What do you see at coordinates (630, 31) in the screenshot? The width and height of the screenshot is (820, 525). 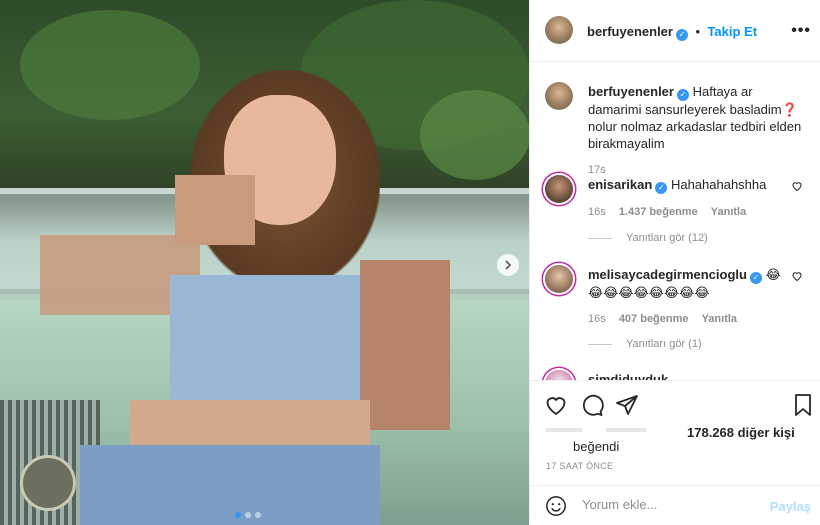 I see `author-username: berfuyenenler` at bounding box center [630, 31].